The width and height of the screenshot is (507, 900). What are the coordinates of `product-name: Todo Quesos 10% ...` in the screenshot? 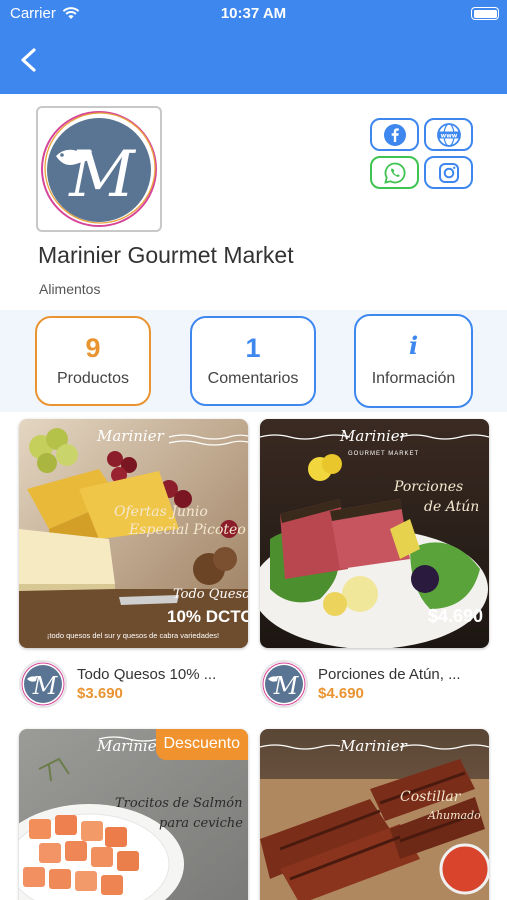 It's located at (147, 674).